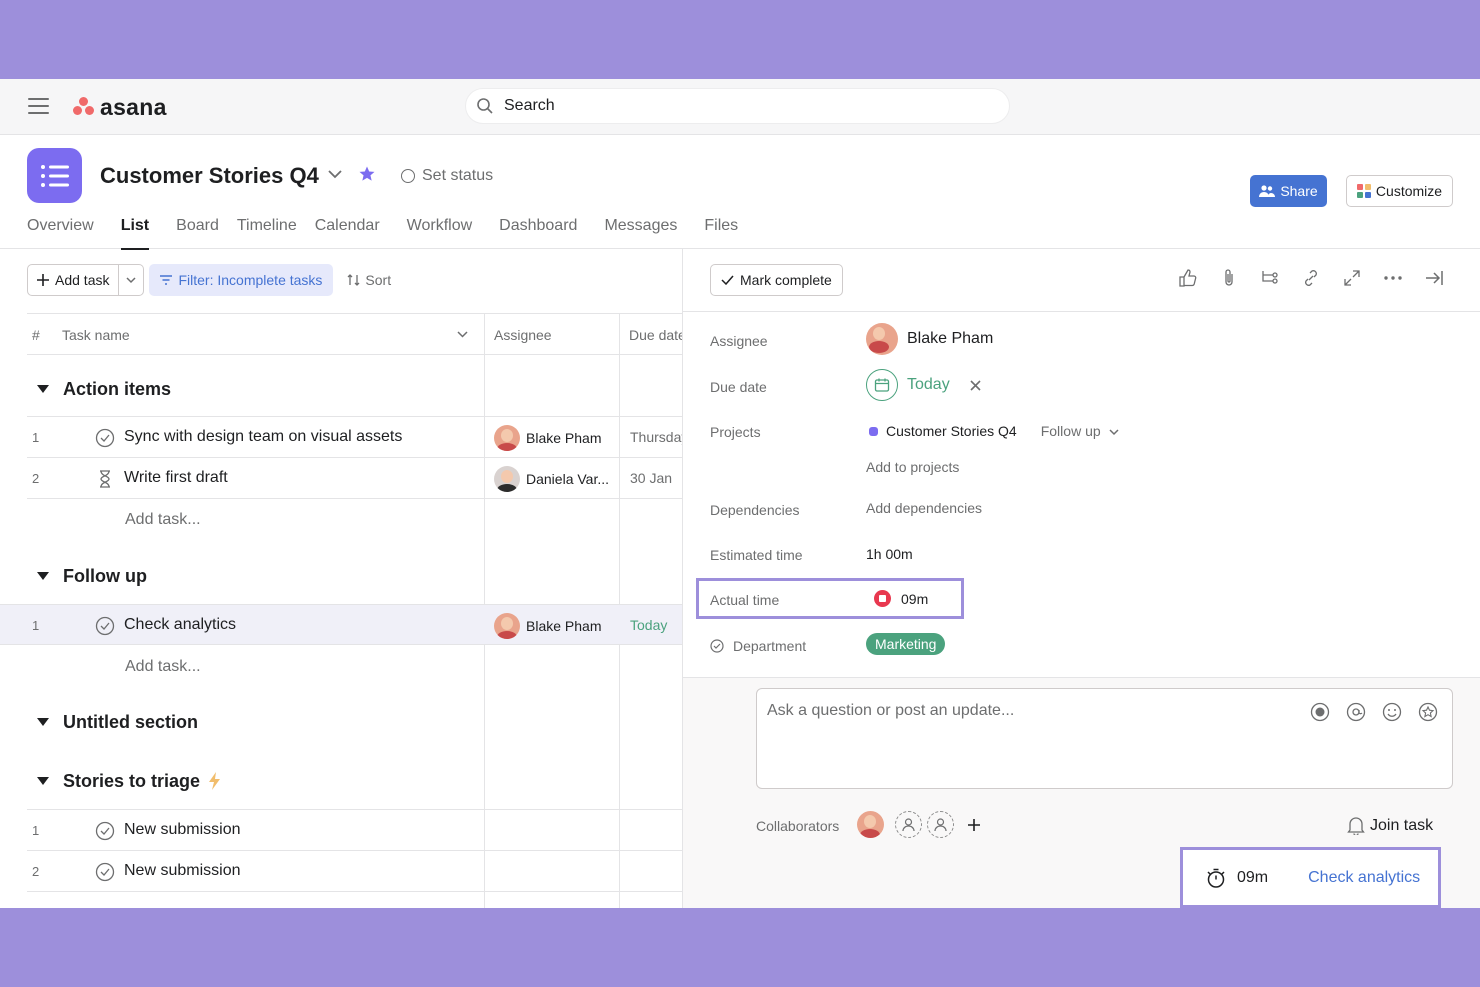 Image resolution: width=1480 pixels, height=987 pixels. What do you see at coordinates (36, 830) in the screenshot?
I see `row-number: 1` at bounding box center [36, 830].